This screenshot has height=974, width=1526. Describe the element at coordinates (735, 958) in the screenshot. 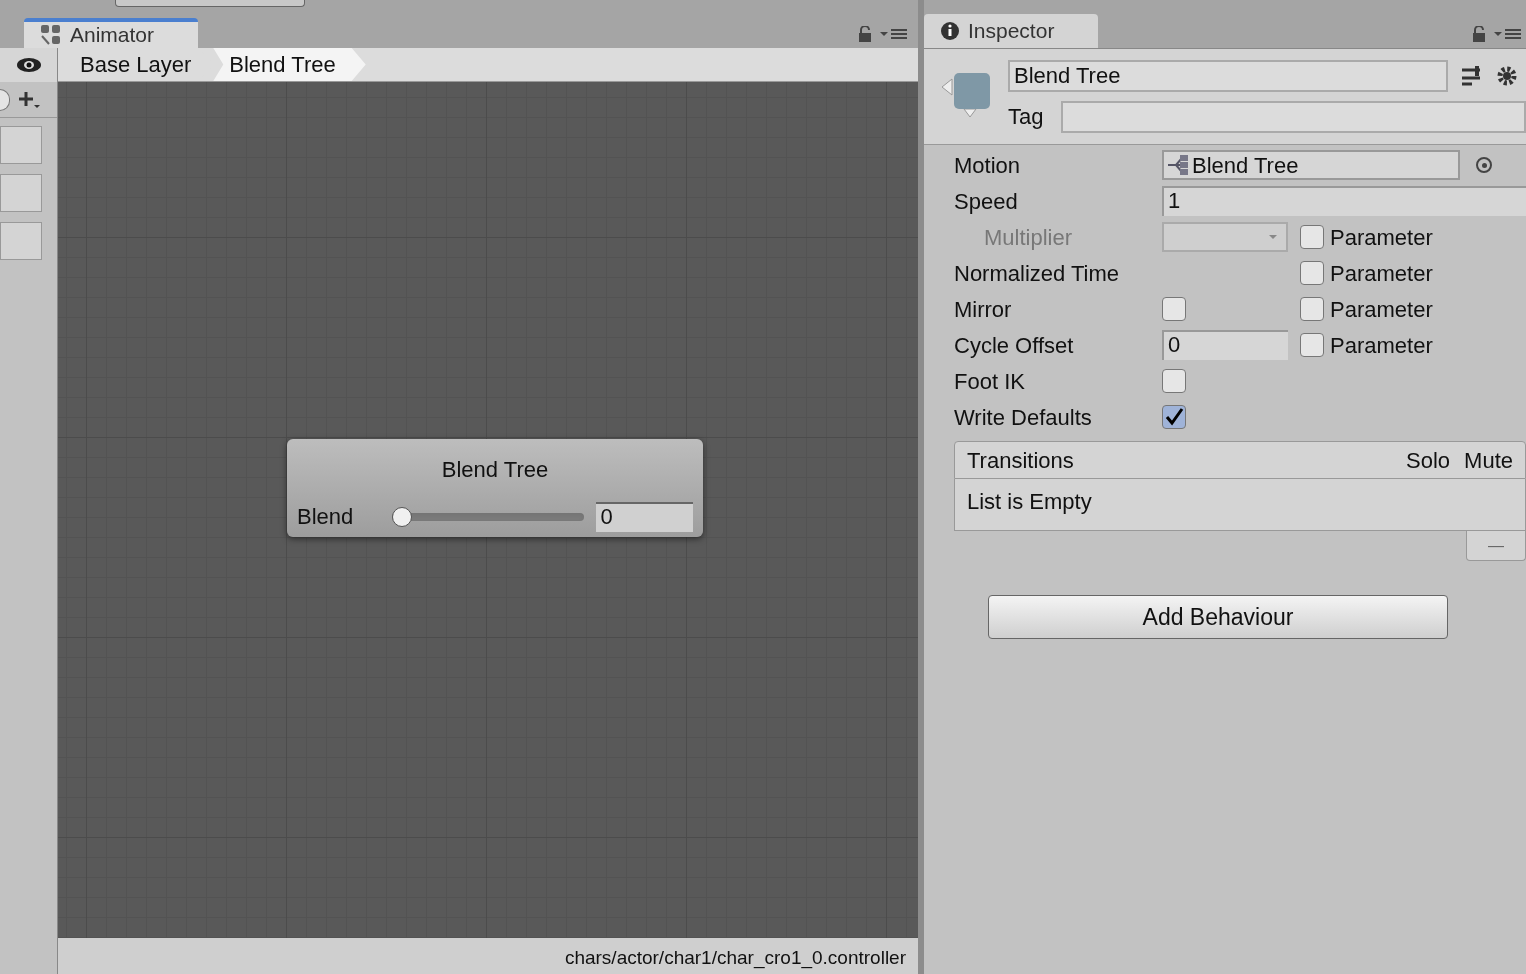

I see `file-path: chars/actor/char1/char_cro1_0.controller` at that location.